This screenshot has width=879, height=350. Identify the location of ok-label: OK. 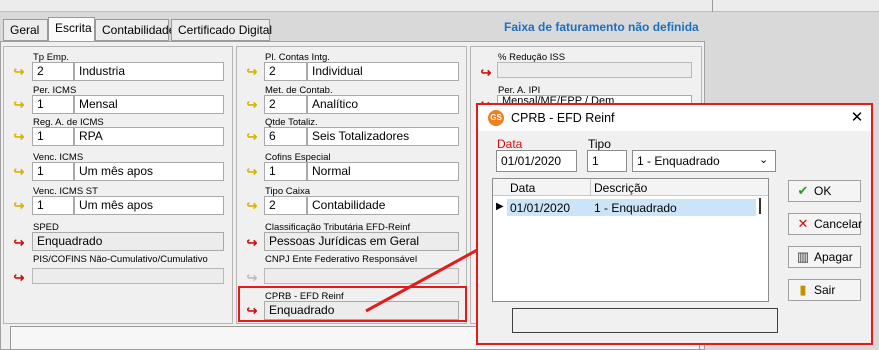
(823, 191).